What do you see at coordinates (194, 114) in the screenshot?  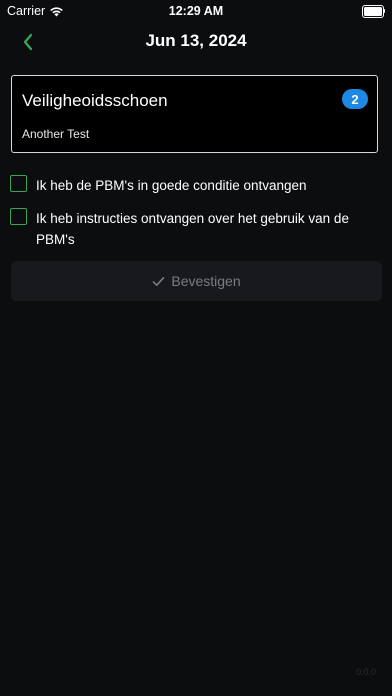 I see `equipment-card: Veiligheoidsschoen 2 Another Test` at bounding box center [194, 114].